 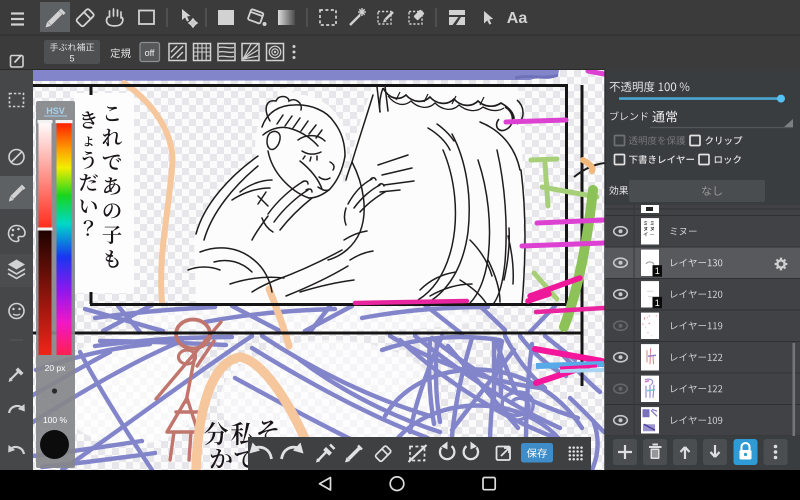 I want to click on svg-text: Aa, so click(x=517, y=18).